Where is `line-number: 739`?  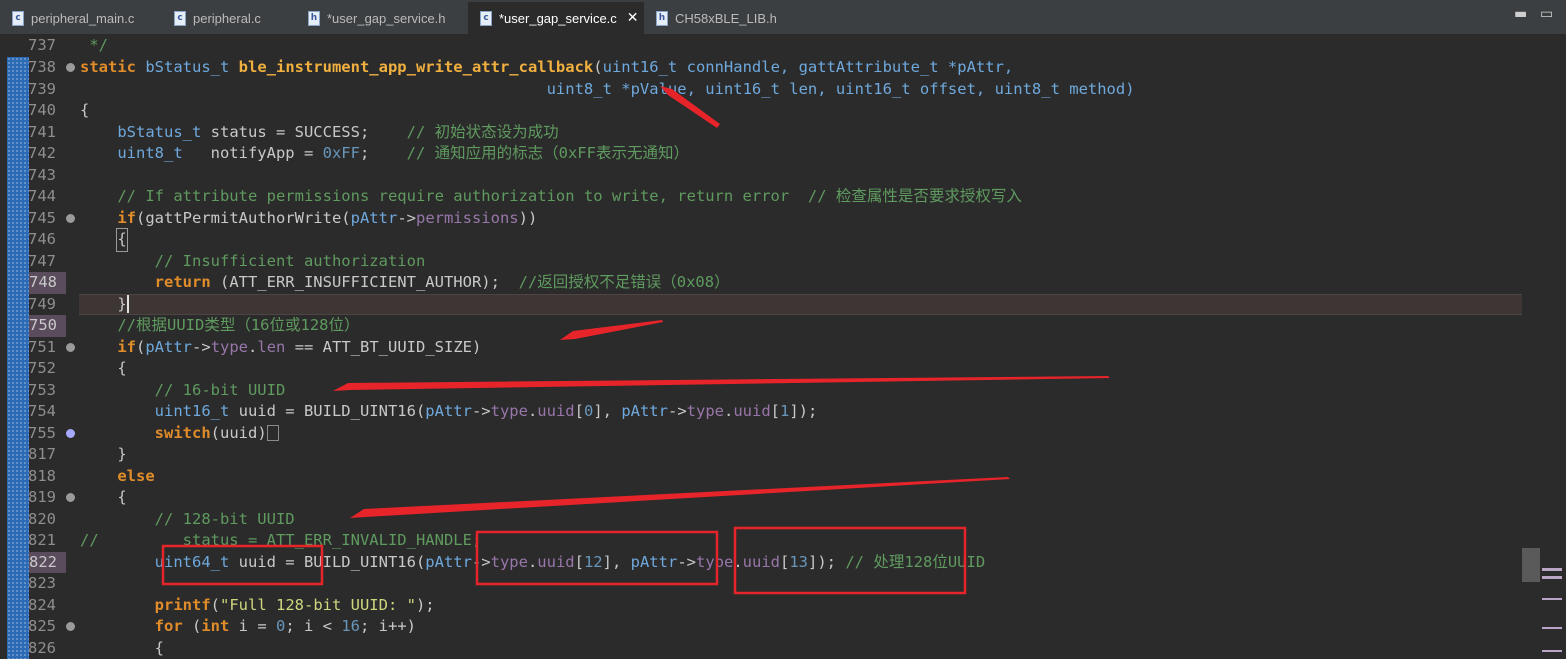
line-number: 739 is located at coordinates (42, 88).